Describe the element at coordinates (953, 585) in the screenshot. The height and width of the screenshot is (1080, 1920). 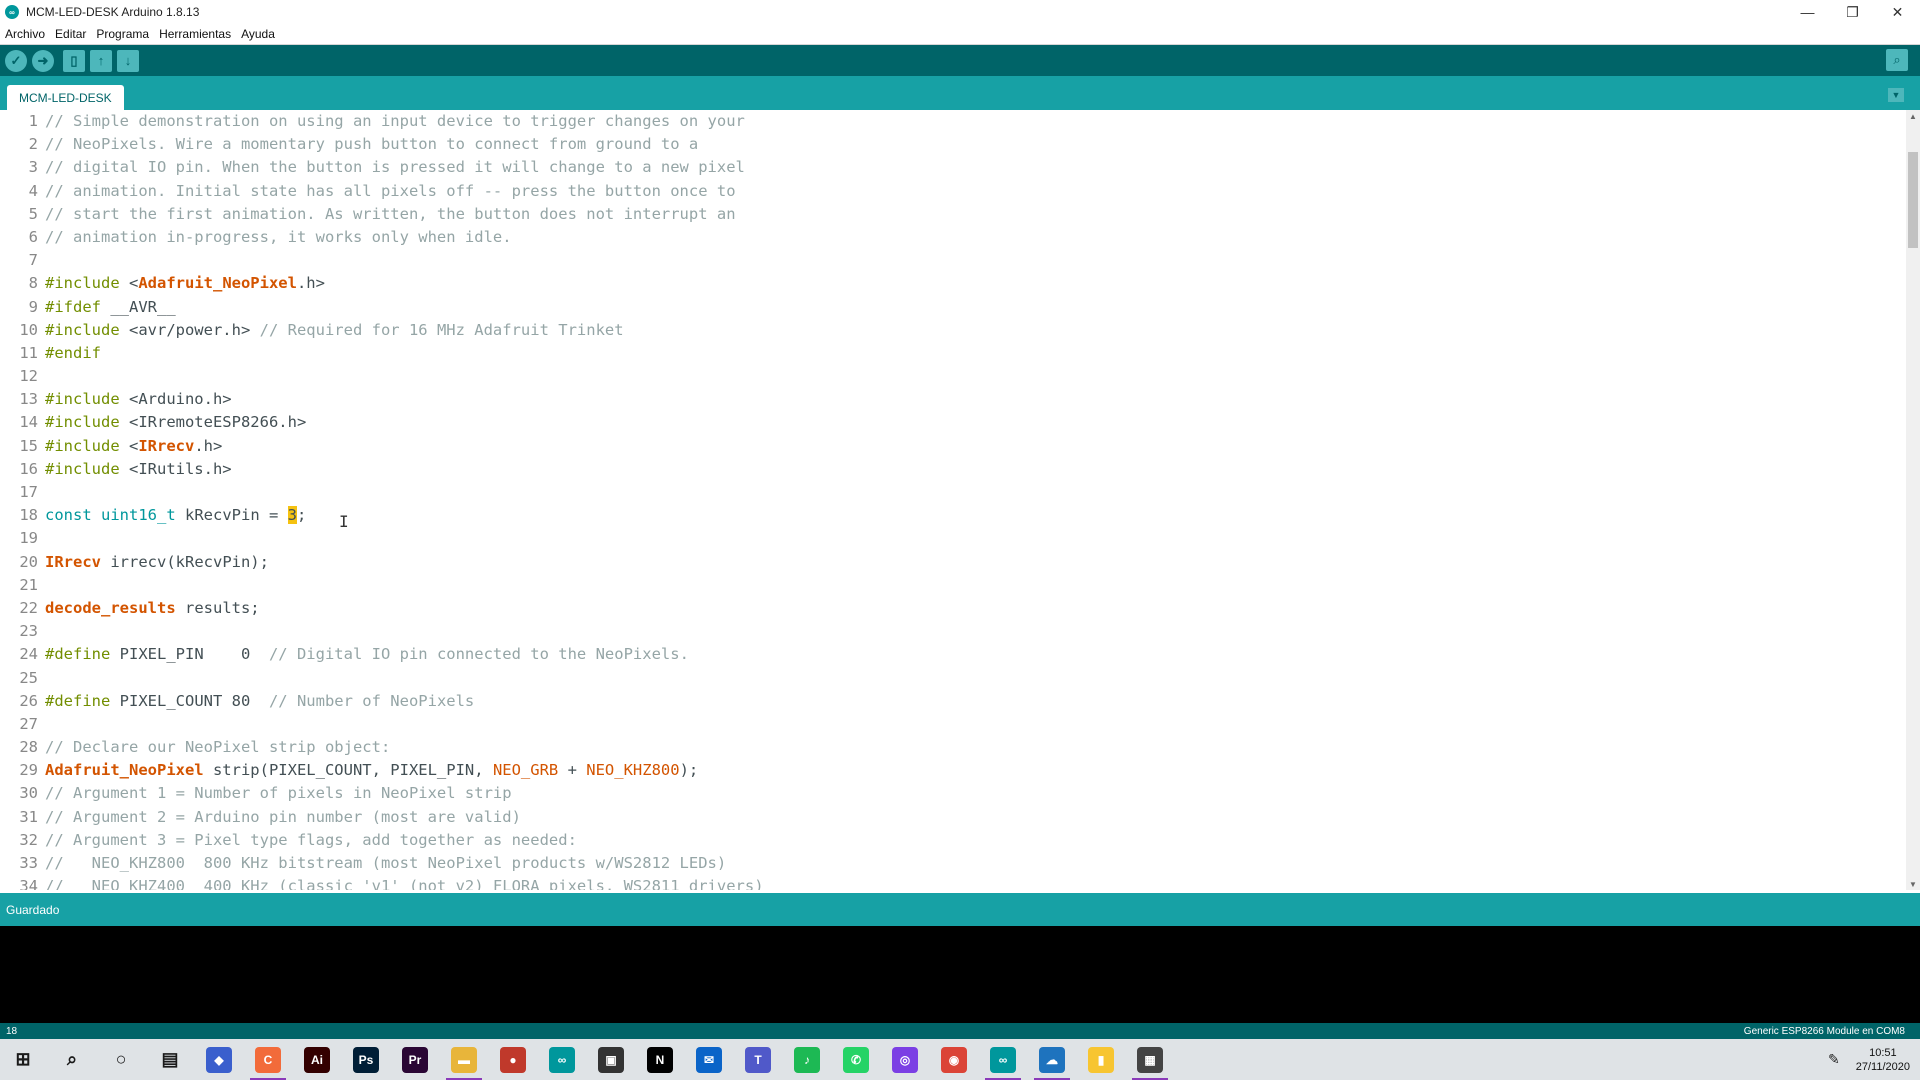
I see `code-line: 21` at that location.